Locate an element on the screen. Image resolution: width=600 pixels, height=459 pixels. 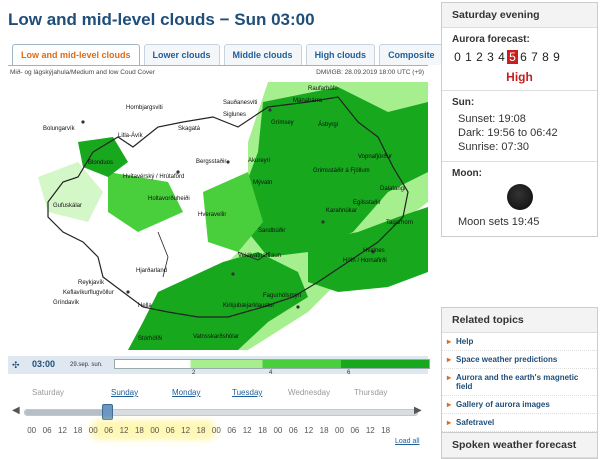
place-label: Veidivatnahraun is located at coordinates (259, 256).